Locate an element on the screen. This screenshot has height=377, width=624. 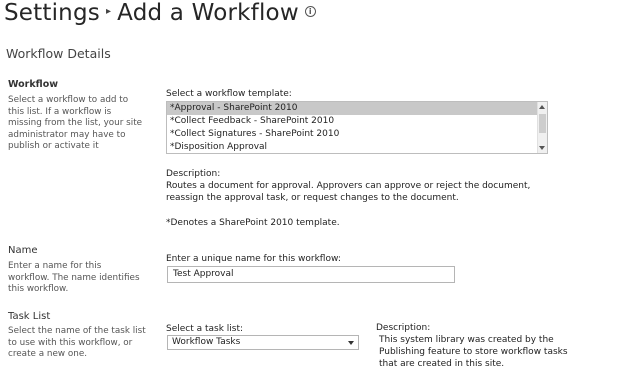
task-list-library-description-line: that are created in this site. is located at coordinates (442, 364).